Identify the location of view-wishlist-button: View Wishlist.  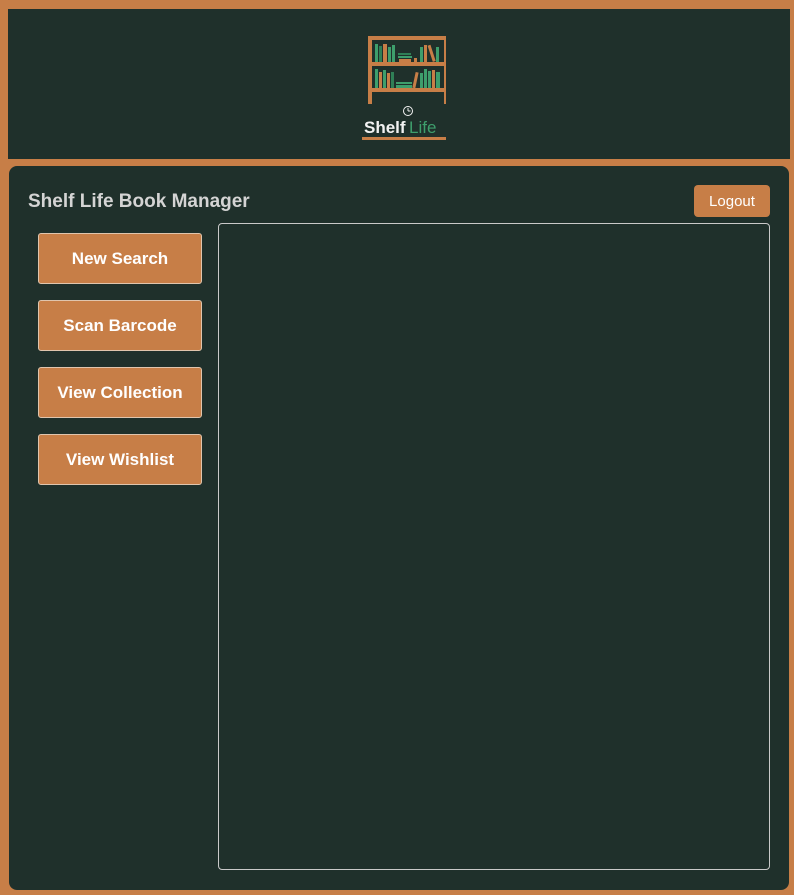
(120, 459).